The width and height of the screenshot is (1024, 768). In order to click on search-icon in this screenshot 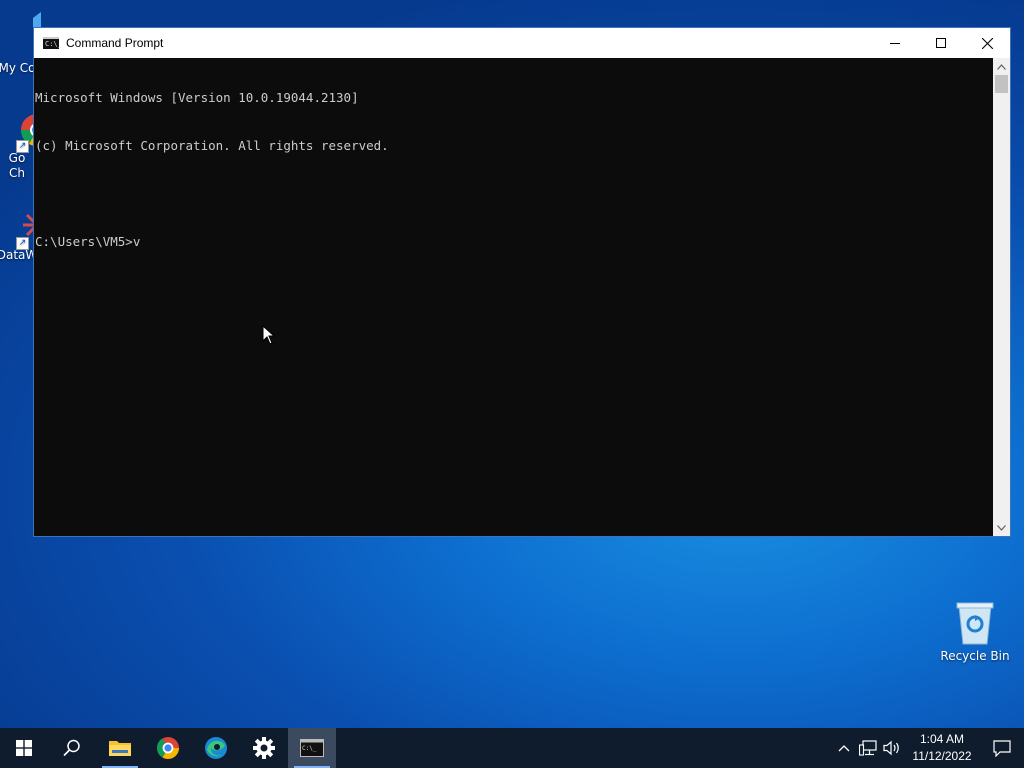, I will do `click(71, 748)`.